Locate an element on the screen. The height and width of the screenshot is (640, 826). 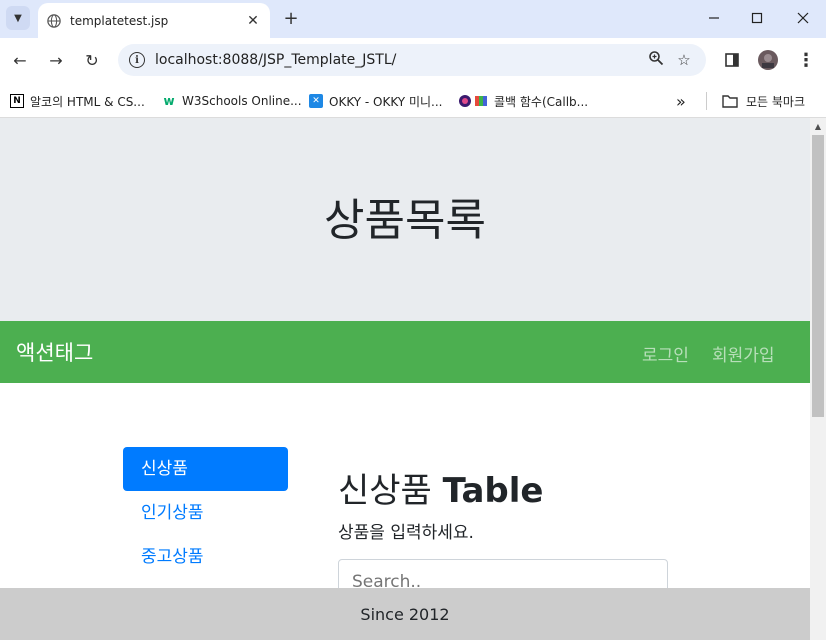
close-tab-icon: ✕ is located at coordinates (253, 21).